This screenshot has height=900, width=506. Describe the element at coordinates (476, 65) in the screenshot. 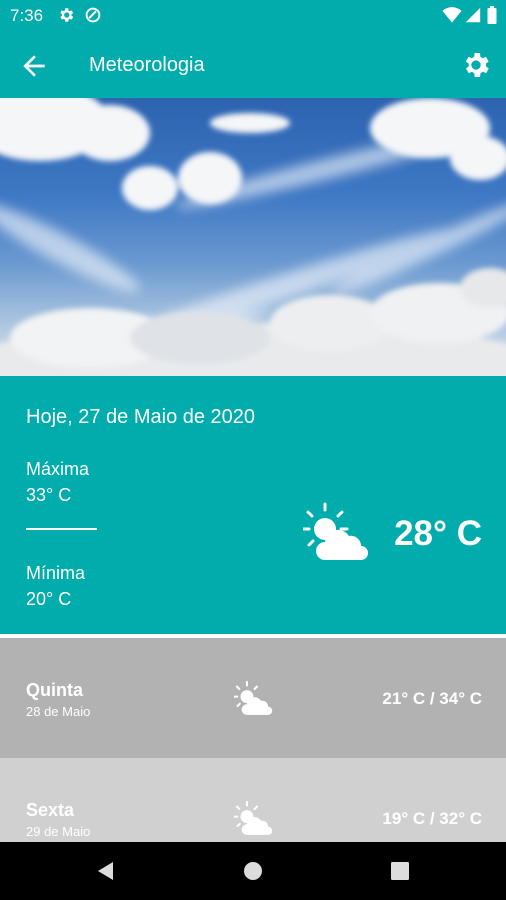

I see `settings-gear-icon` at that location.